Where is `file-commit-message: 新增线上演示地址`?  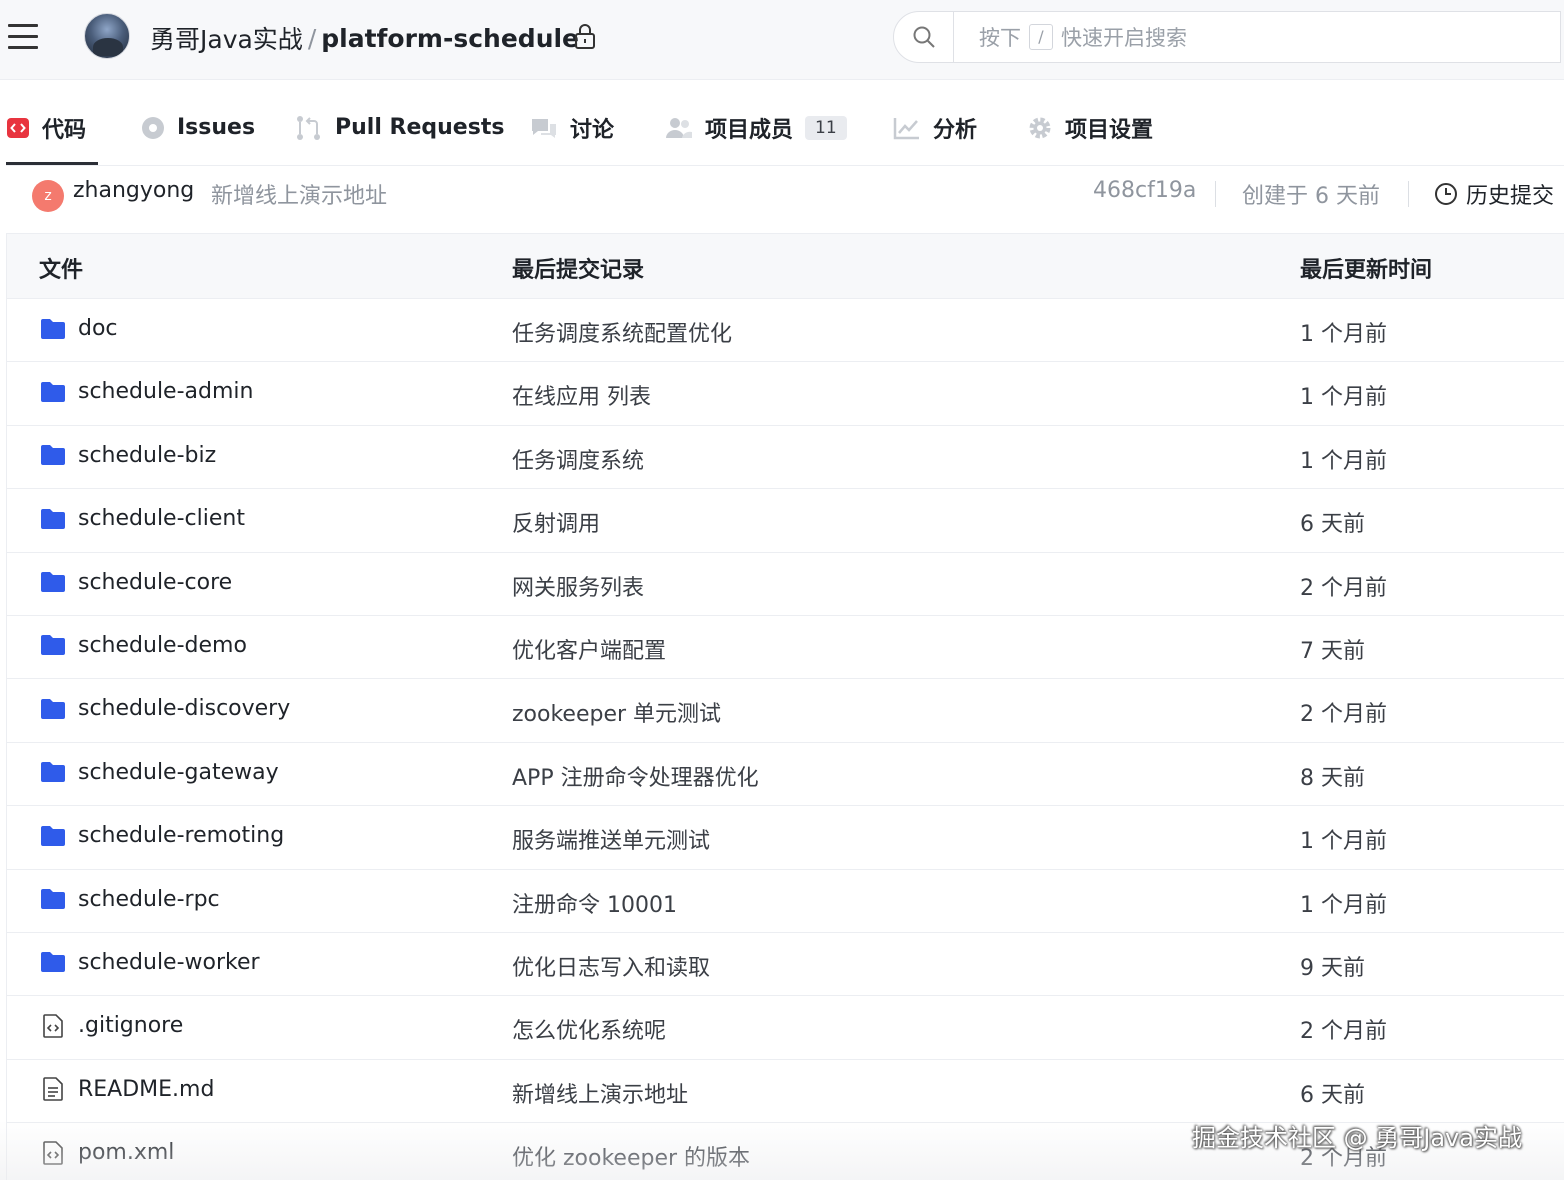 file-commit-message: 新增线上演示地址 is located at coordinates (600, 1093).